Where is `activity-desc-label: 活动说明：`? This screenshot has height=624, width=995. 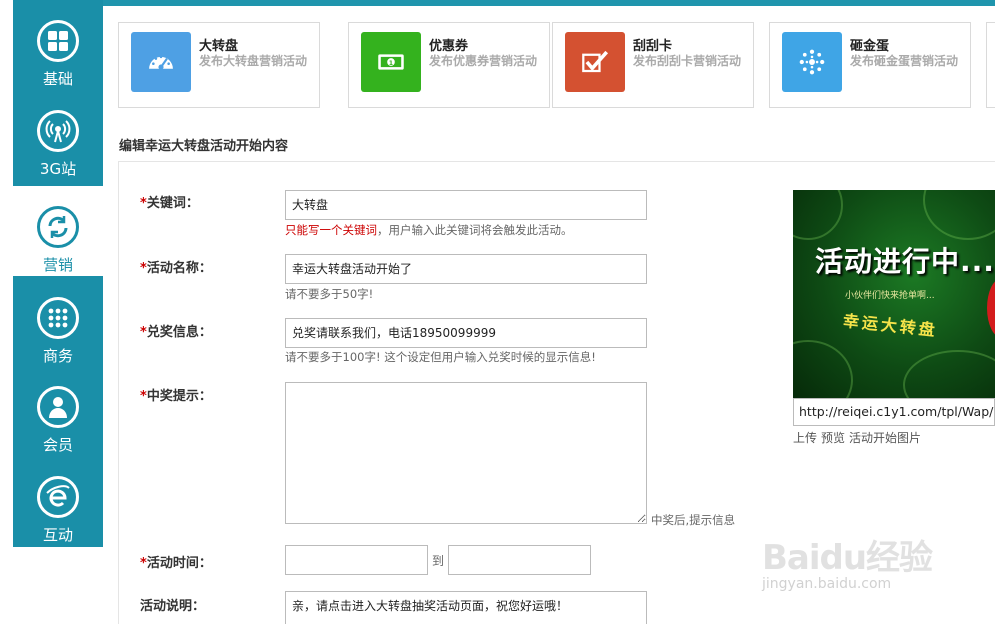
activity-desc-label: 活动说明： is located at coordinates (173, 606).